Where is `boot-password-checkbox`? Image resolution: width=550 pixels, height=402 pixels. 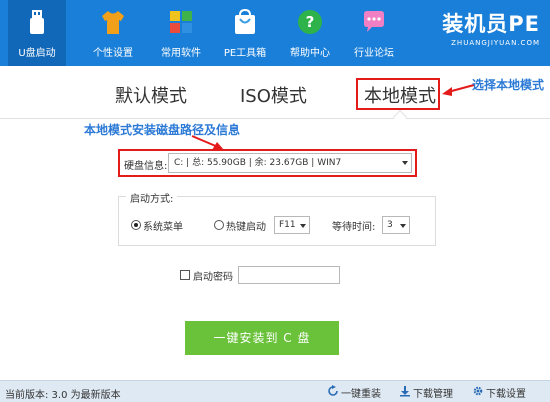
boot-password-checkbox is located at coordinates (185, 275).